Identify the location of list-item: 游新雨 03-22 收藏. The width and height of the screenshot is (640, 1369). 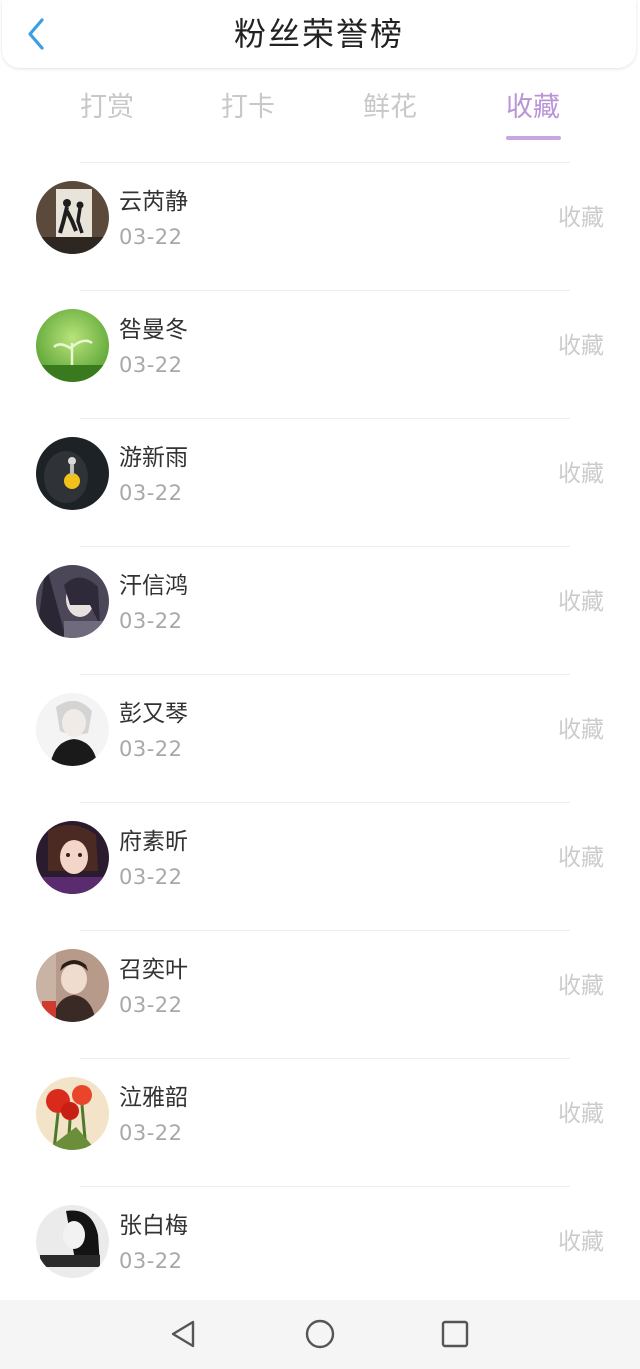
(320, 482).